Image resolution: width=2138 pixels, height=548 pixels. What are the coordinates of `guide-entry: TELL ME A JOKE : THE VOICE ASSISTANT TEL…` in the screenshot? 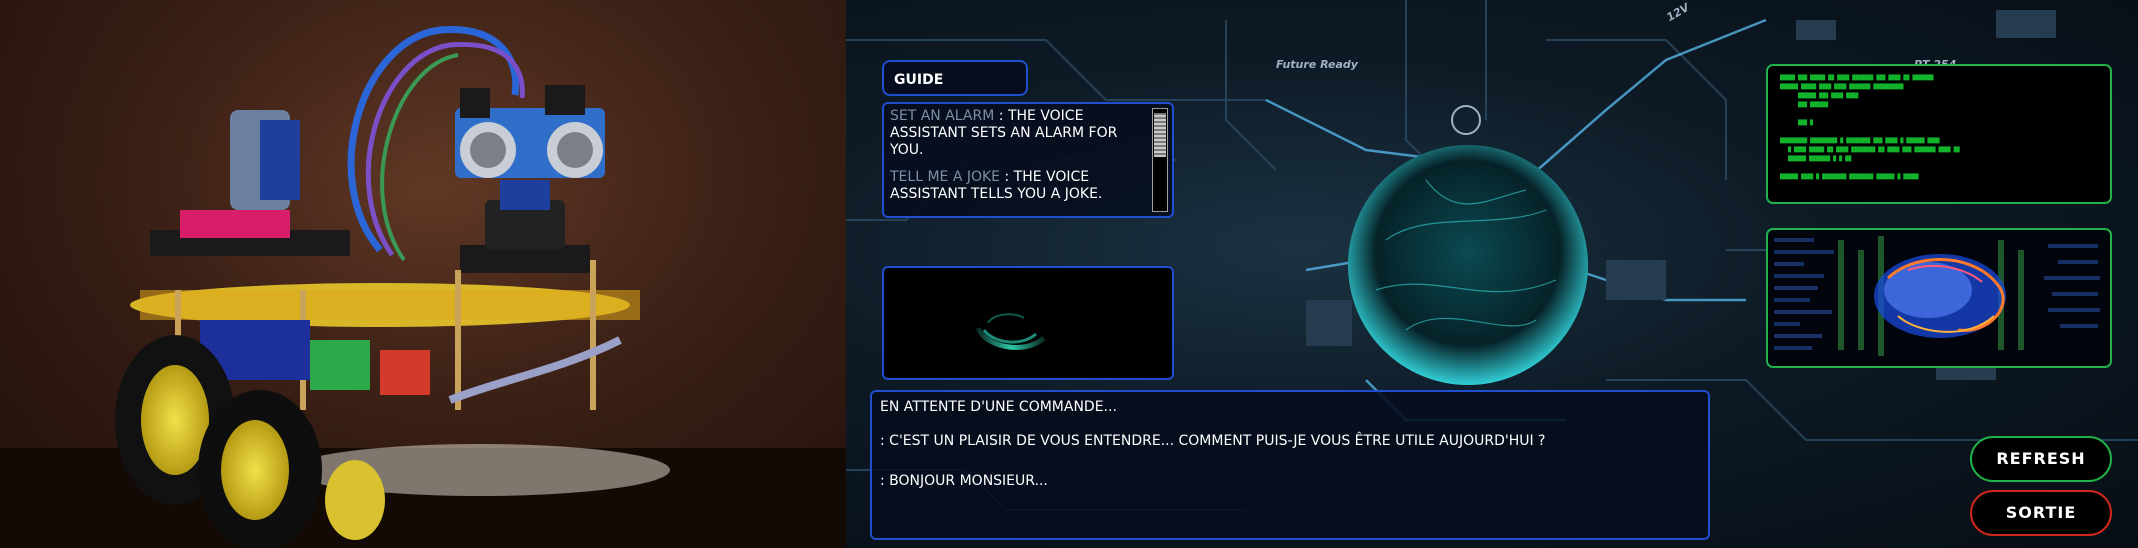 It's located at (1019, 186).